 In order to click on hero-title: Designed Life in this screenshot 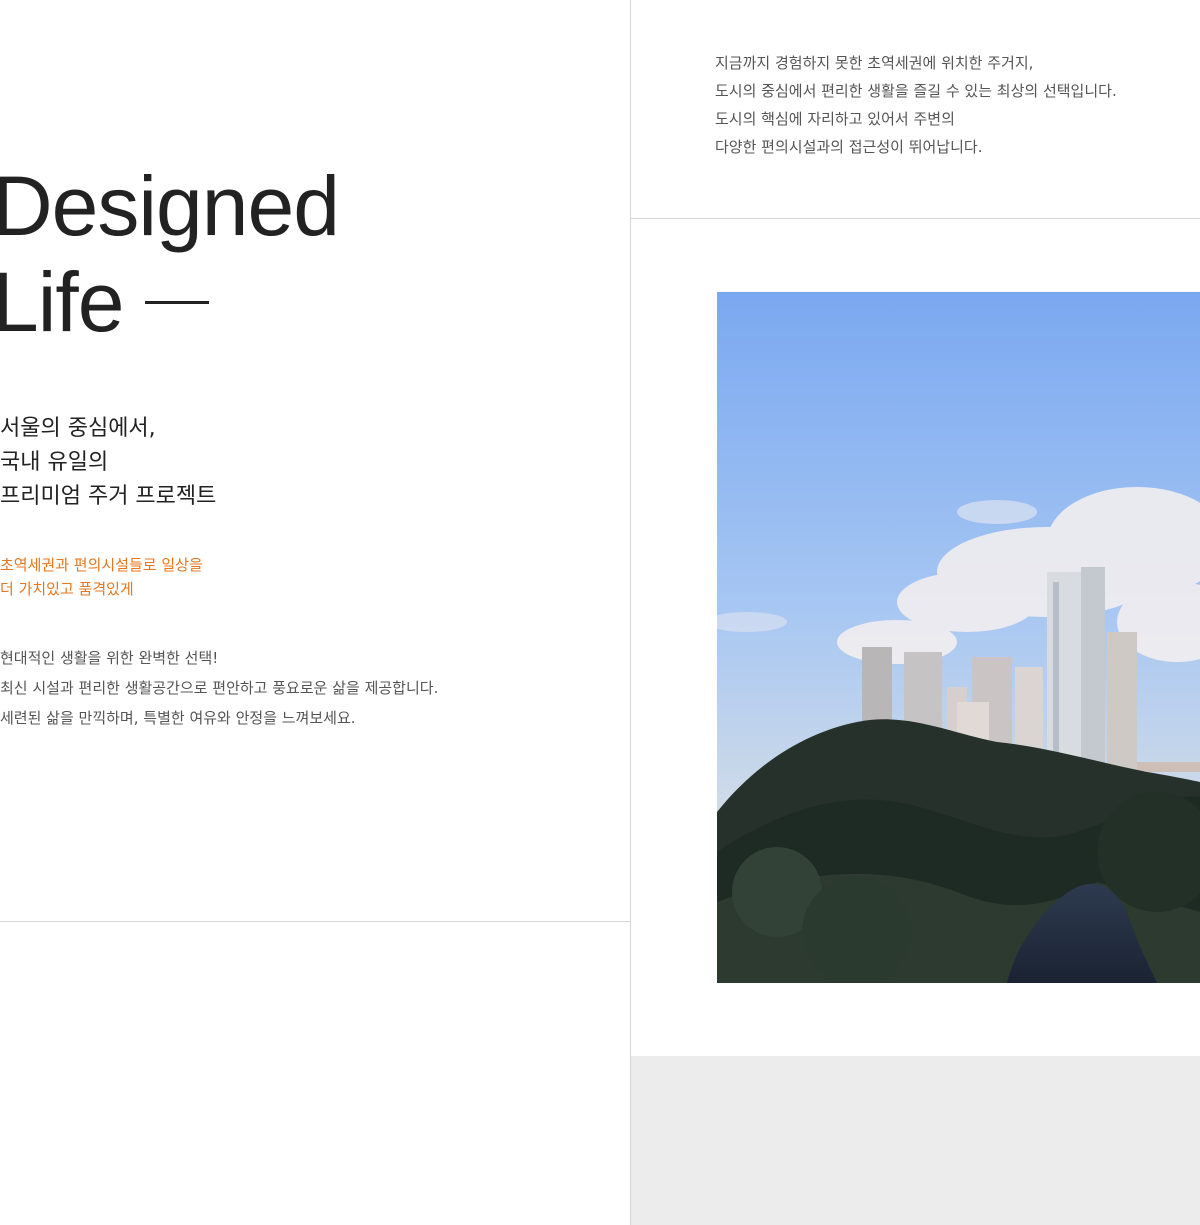, I will do `click(170, 254)`.